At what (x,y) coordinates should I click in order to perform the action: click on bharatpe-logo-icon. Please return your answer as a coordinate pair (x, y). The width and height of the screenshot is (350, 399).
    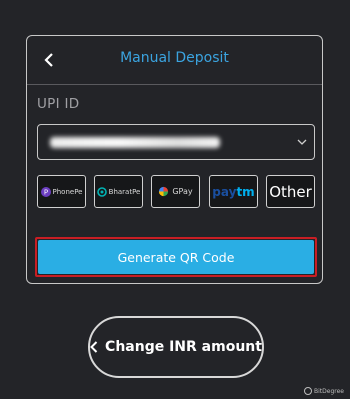
    Looking at the image, I should click on (101, 191).